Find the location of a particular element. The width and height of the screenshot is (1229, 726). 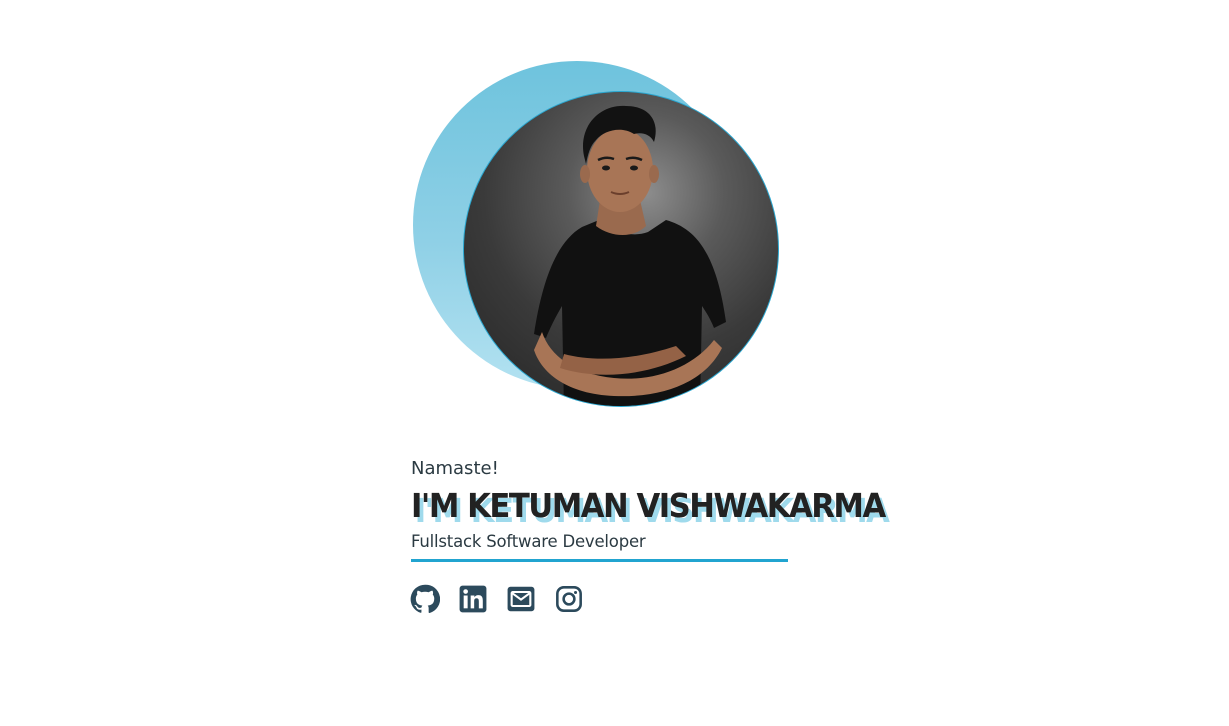

avatar-illustration is located at coordinates (630, 255).